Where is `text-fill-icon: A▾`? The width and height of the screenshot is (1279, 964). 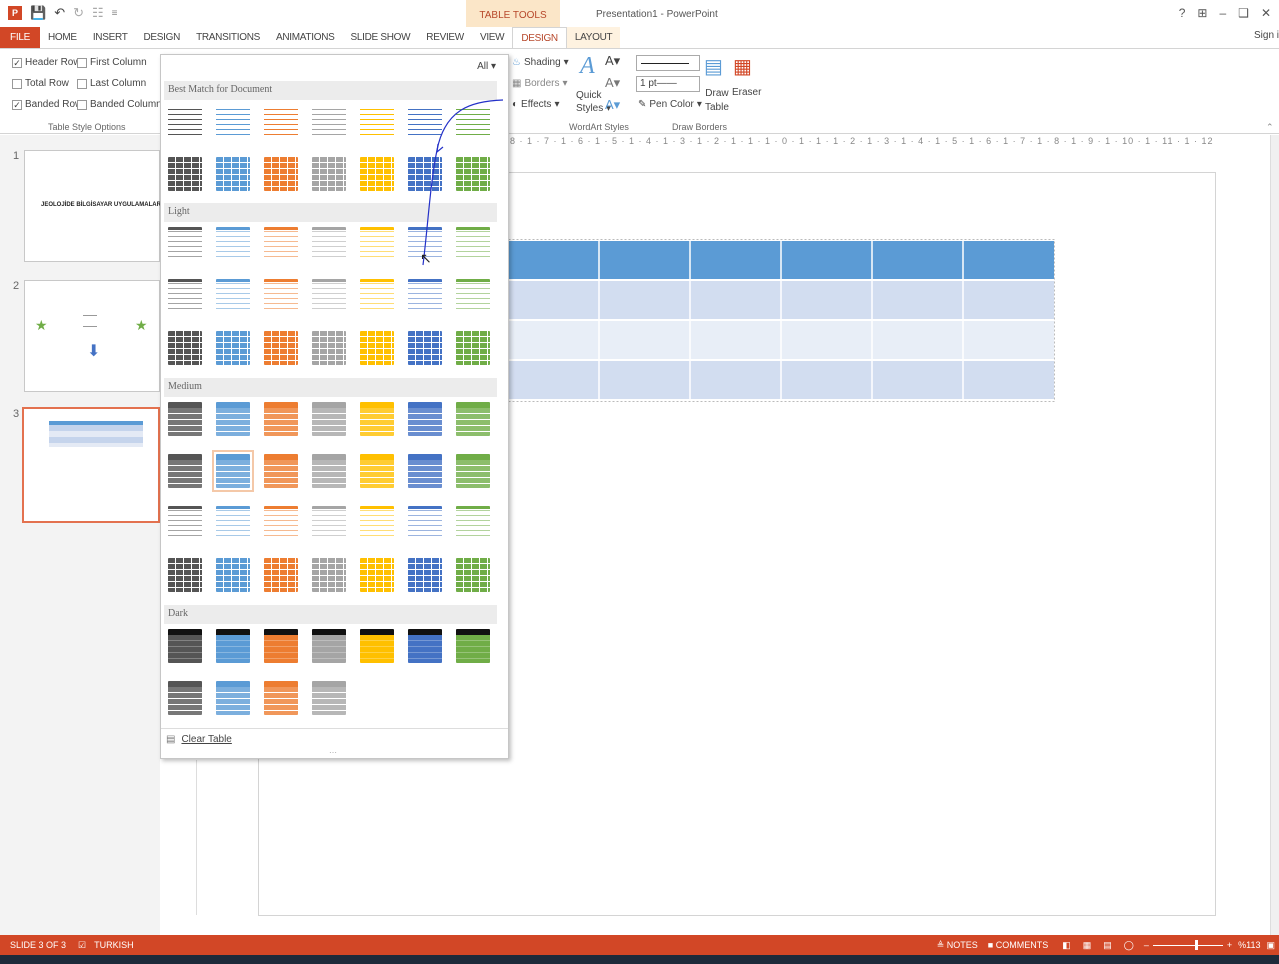
text-fill-icon: A▾ is located at coordinates (612, 61).